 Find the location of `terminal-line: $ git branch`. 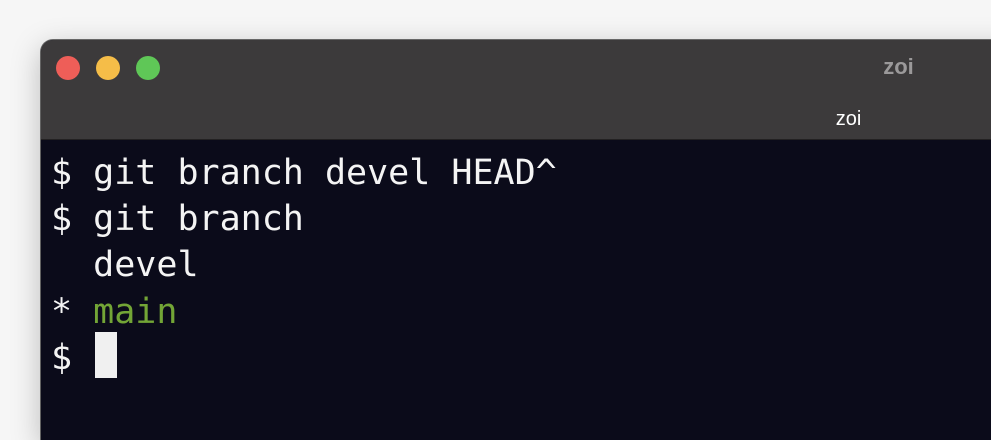

terminal-line: $ git branch is located at coordinates (177, 219).